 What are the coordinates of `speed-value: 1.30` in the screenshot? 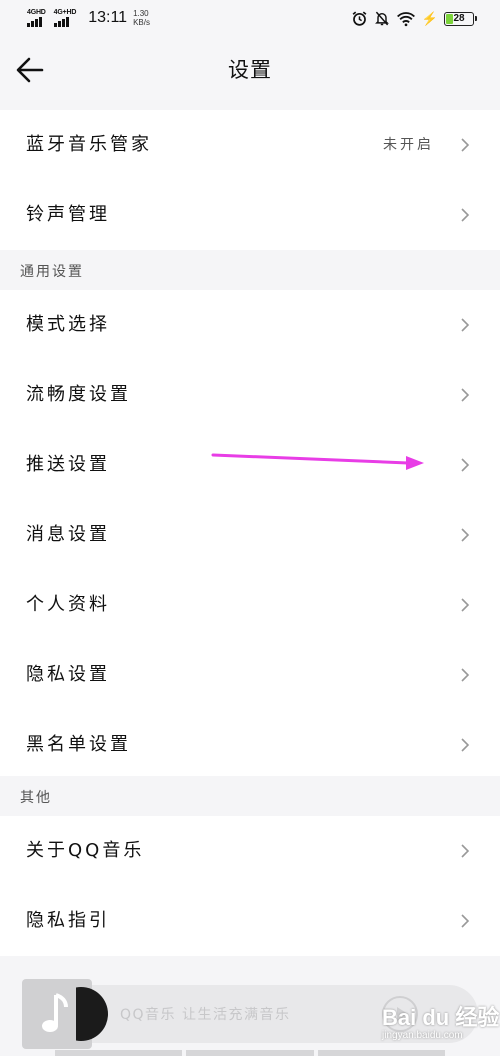 It's located at (141, 13).